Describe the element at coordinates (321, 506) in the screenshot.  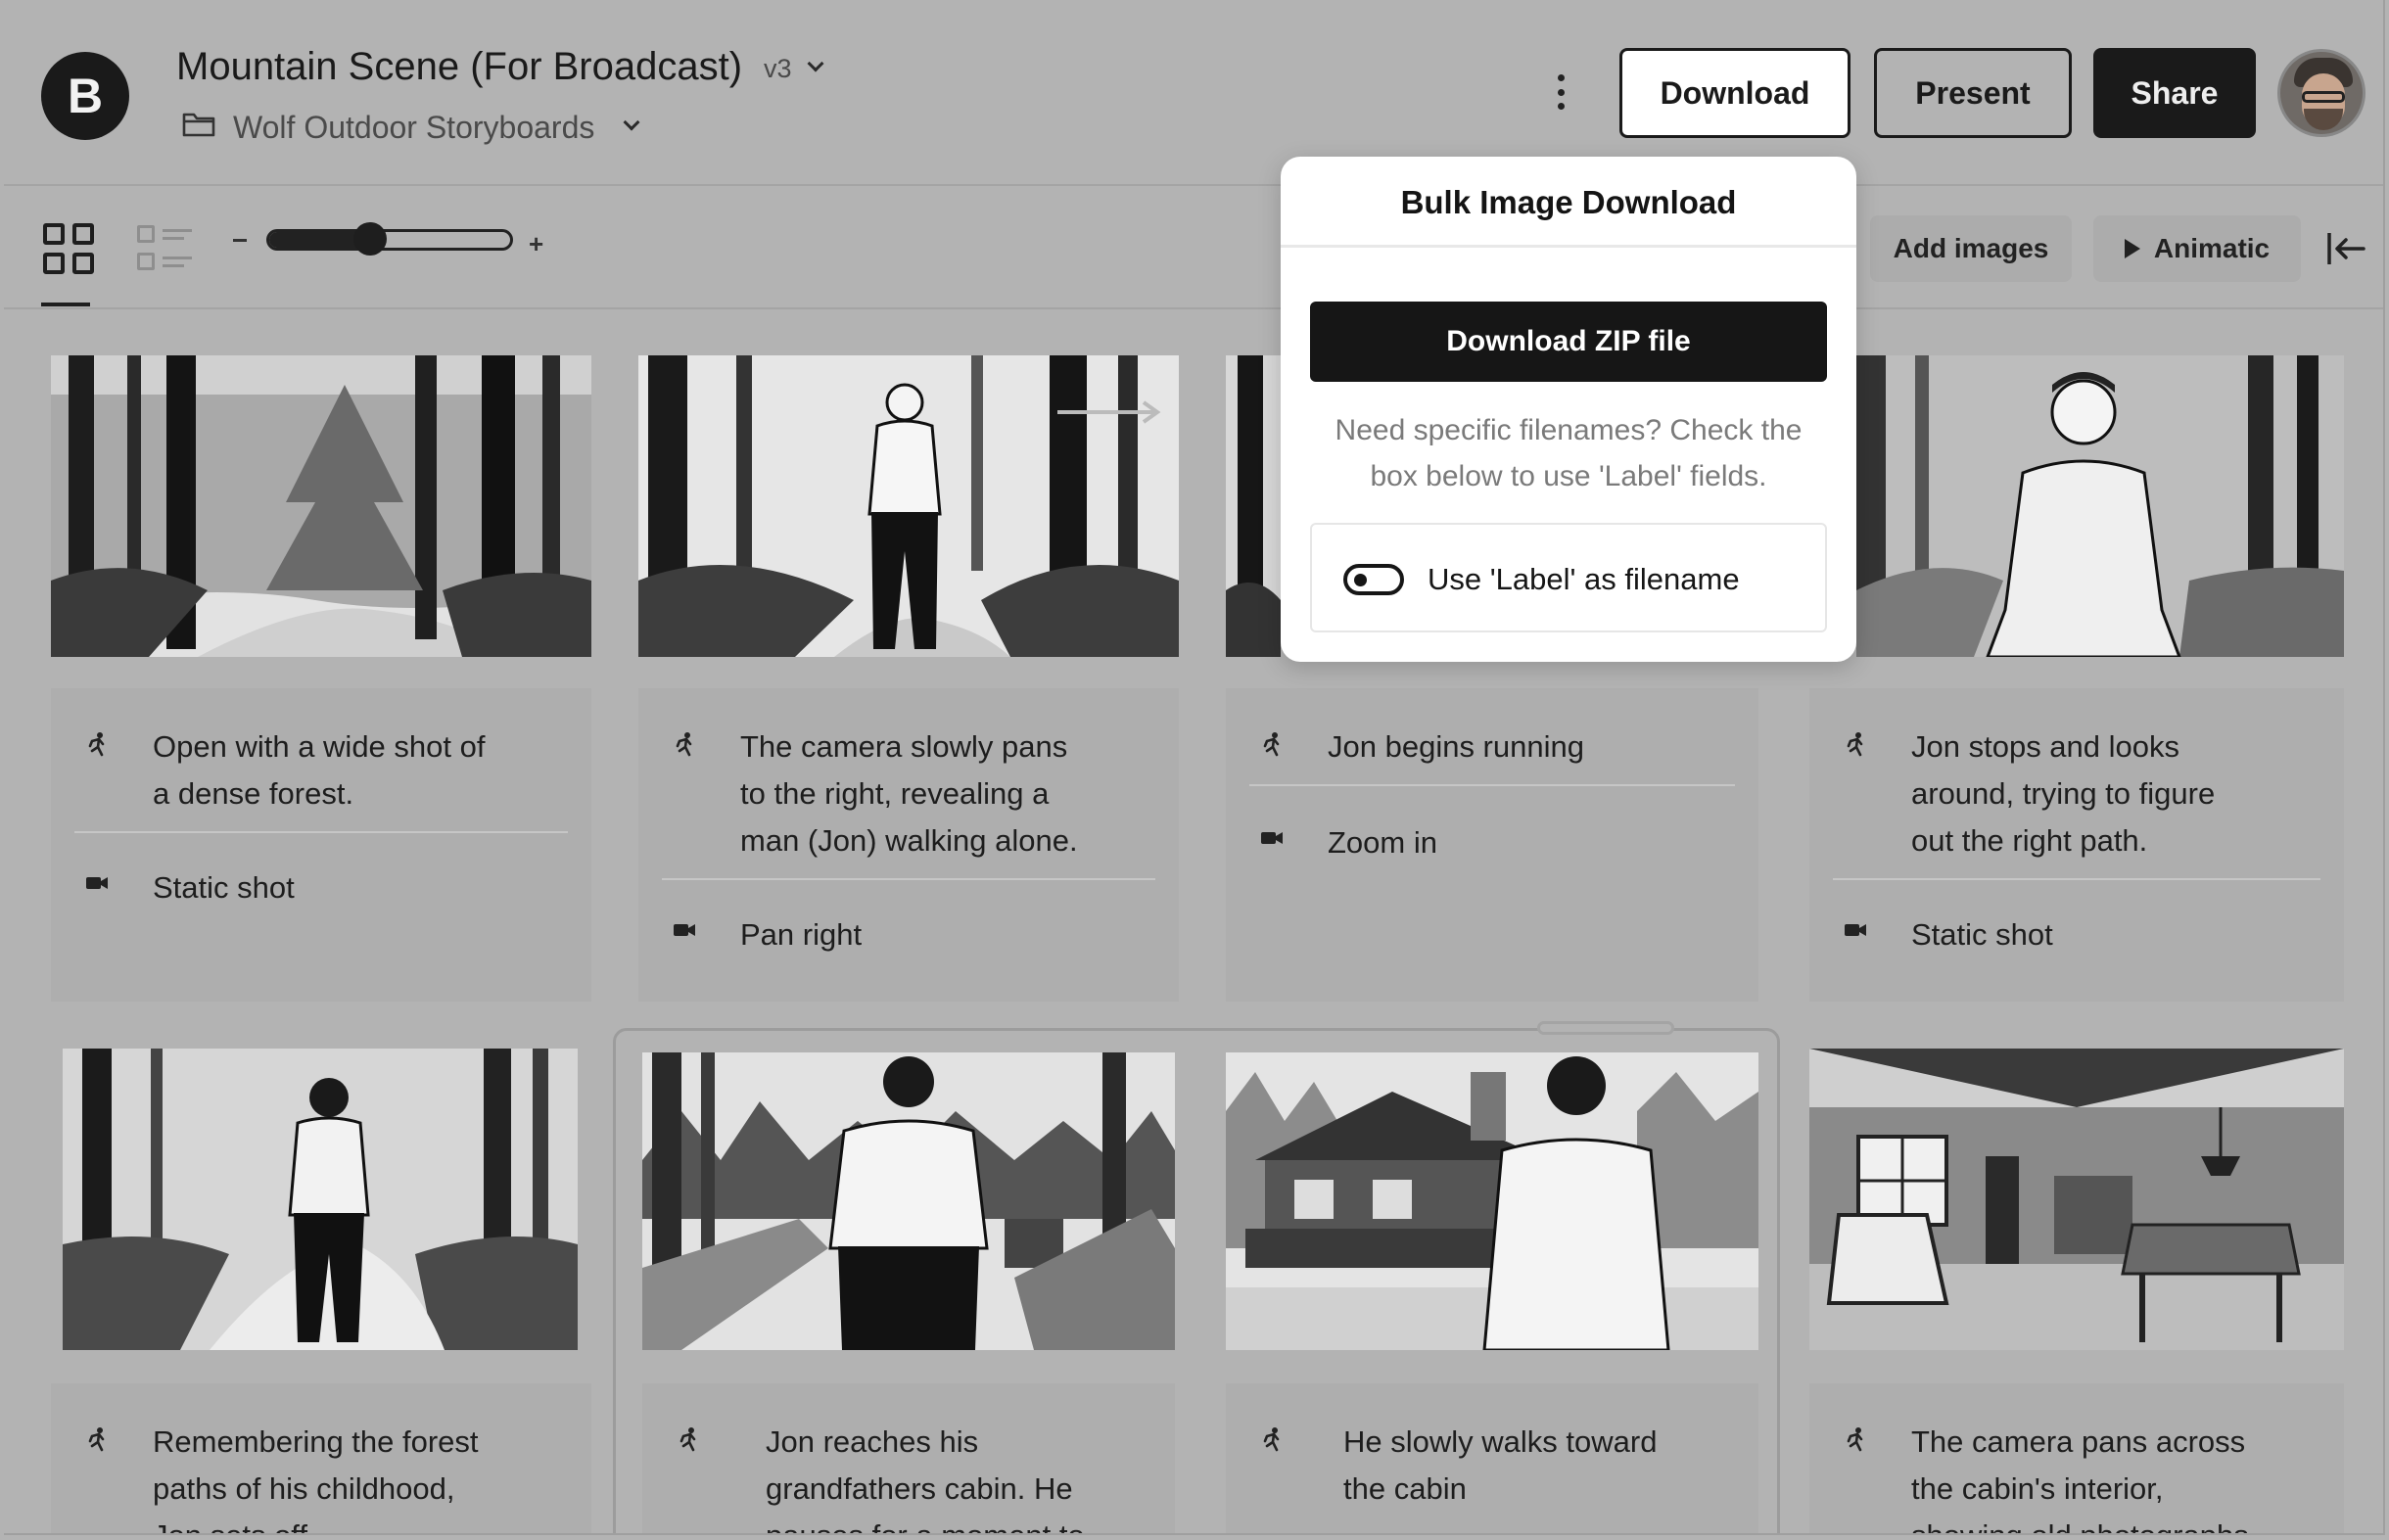
I see `frame-1-image` at that location.